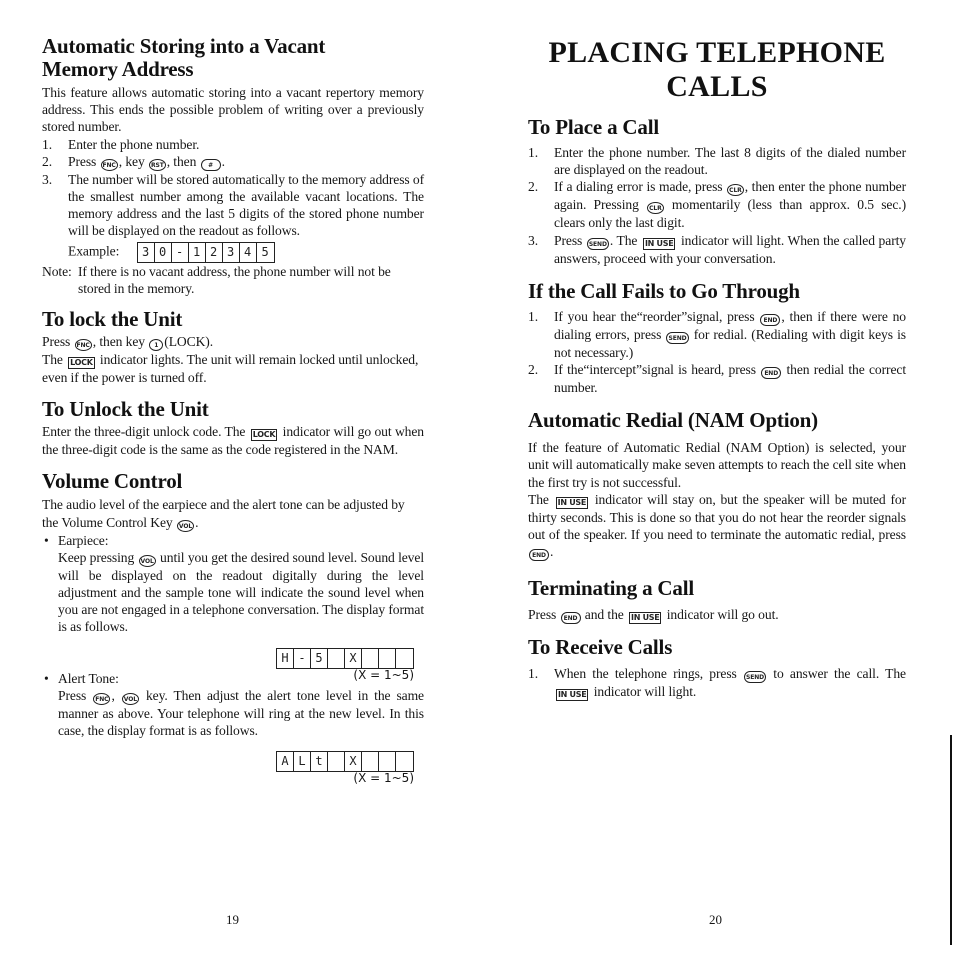 The image size is (954, 954). What do you see at coordinates (319, 762) in the screenshot?
I see `lcd-cell: t` at bounding box center [319, 762].